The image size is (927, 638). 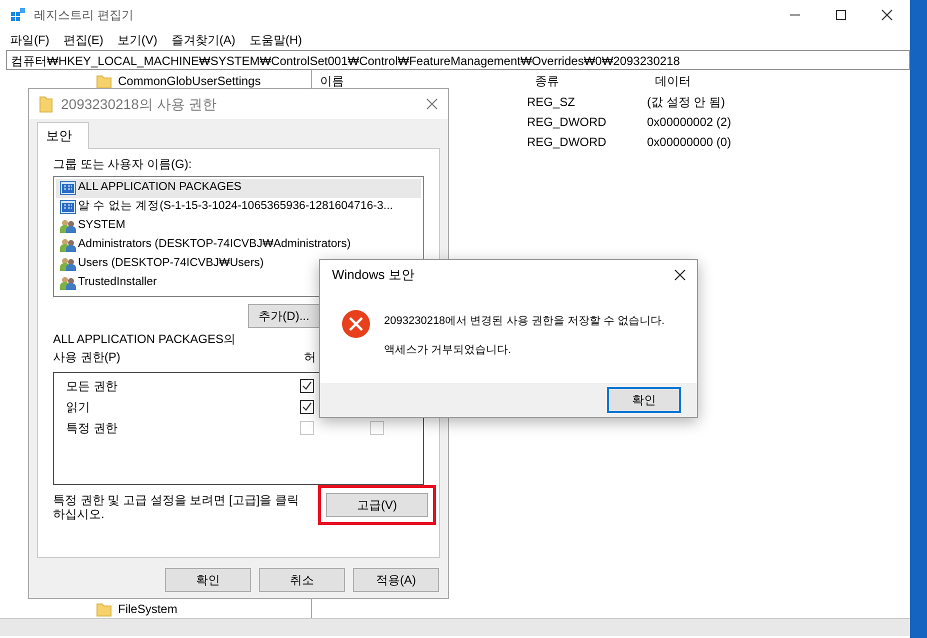 I want to click on horizontal-scrollbar, so click(x=455, y=627).